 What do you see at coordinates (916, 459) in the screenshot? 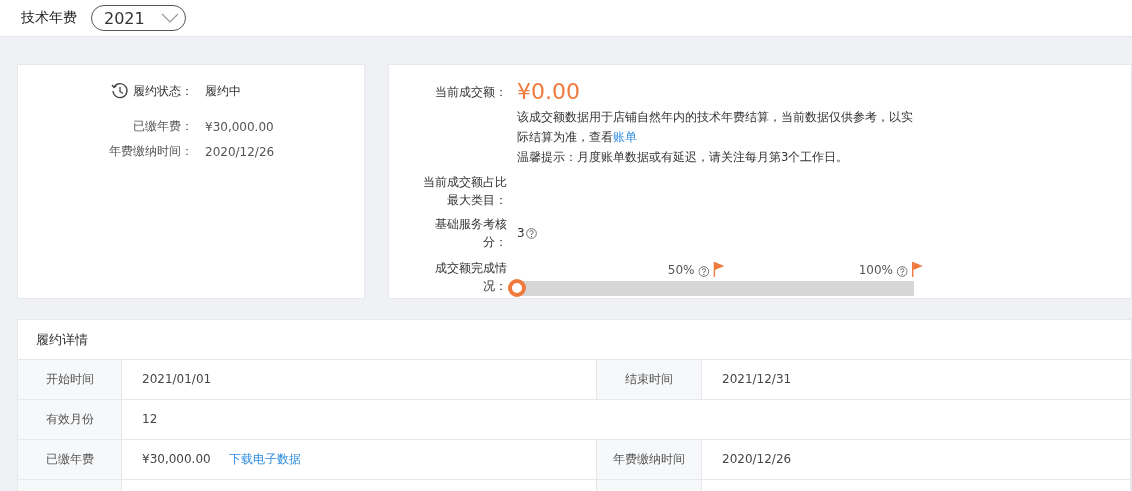
I see `table-cell: 2020/12/26` at bounding box center [916, 459].